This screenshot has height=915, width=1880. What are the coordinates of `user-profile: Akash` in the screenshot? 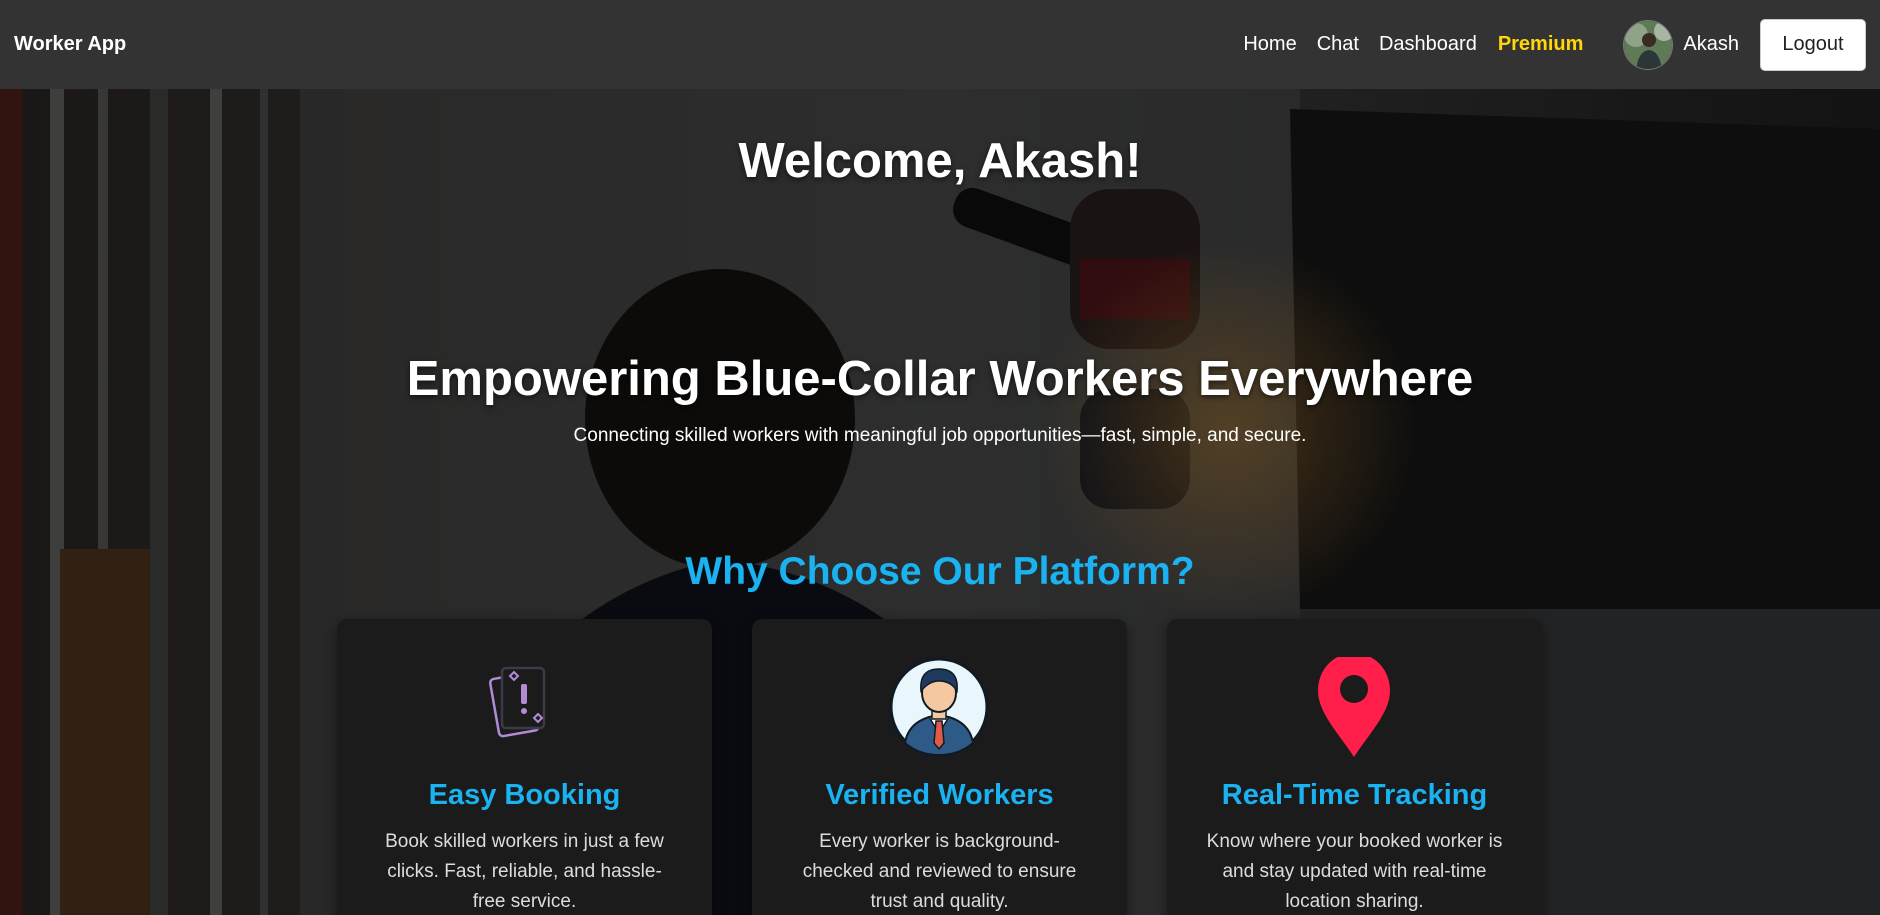 It's located at (1681, 44).